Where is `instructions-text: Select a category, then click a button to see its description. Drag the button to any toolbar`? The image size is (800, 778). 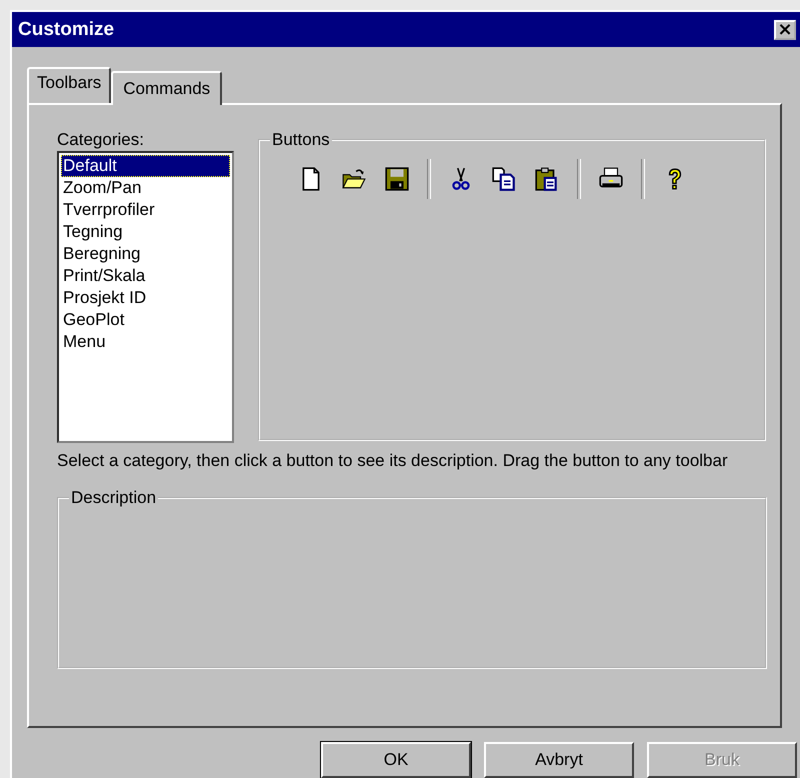
instructions-text: Select a category, then click a button to see its description. Drag the button to any toolbar is located at coordinates (393, 461).